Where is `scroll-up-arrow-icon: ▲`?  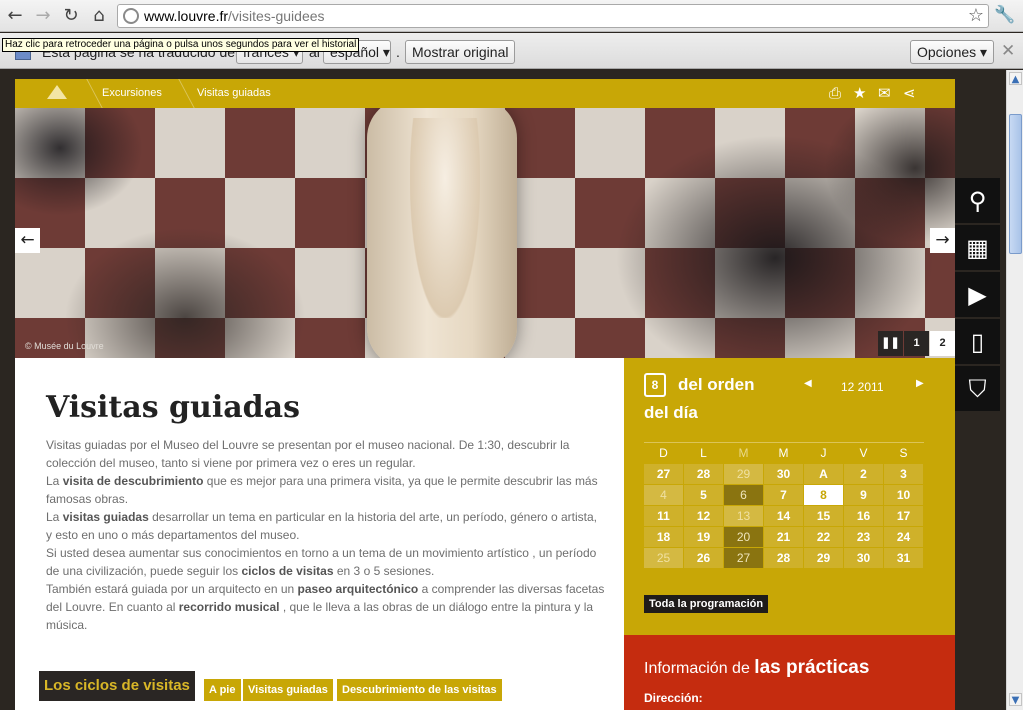 scroll-up-arrow-icon: ▲ is located at coordinates (1015, 78).